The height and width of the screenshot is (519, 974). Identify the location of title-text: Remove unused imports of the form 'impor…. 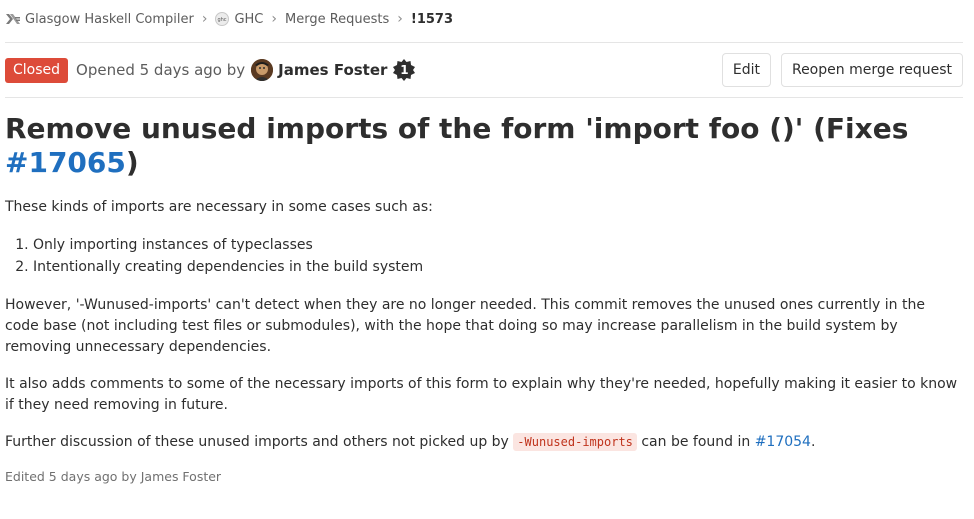
(457, 128).